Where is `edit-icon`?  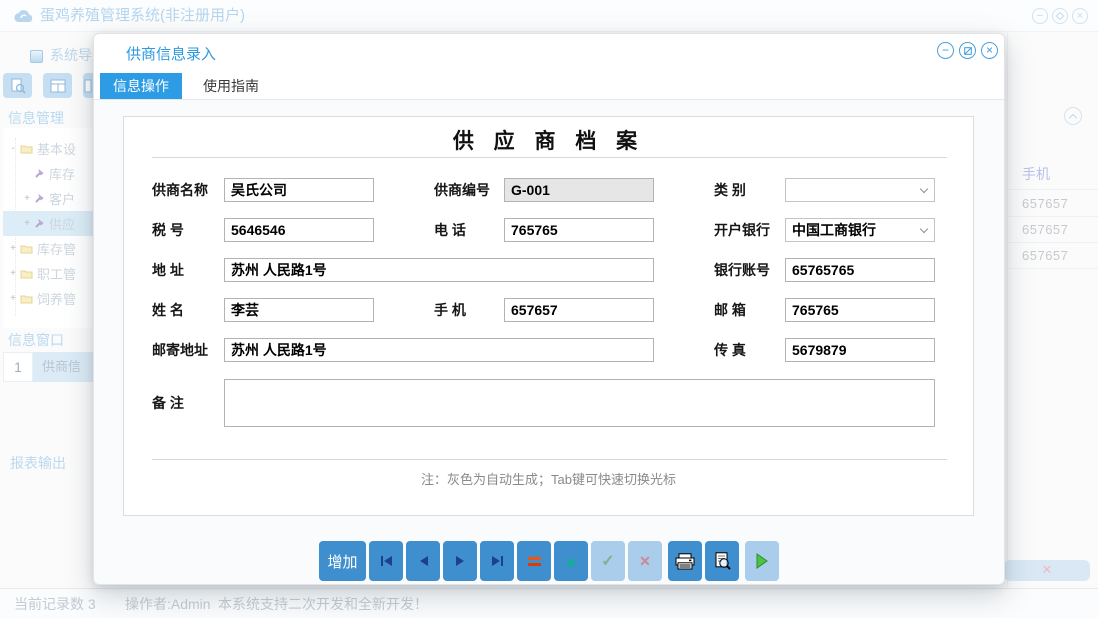
edit-icon is located at coordinates (571, 561).